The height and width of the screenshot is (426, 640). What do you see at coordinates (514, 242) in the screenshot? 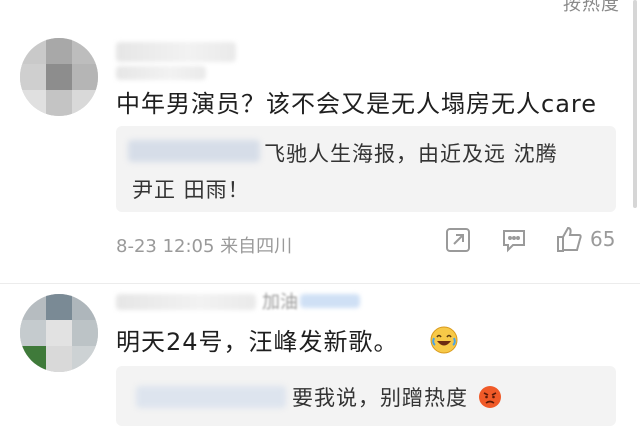
I see `comment-icon` at bounding box center [514, 242].